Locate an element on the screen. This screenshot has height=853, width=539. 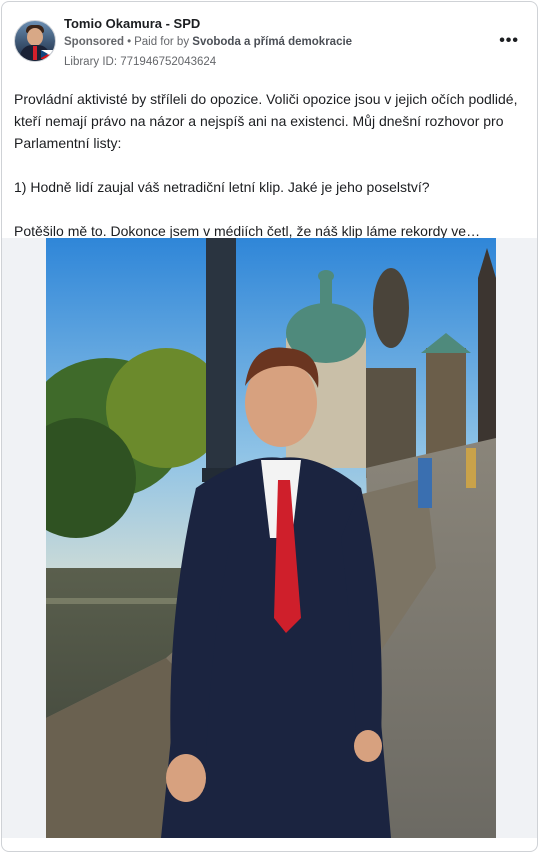
page-avatar is located at coordinates (35, 41).